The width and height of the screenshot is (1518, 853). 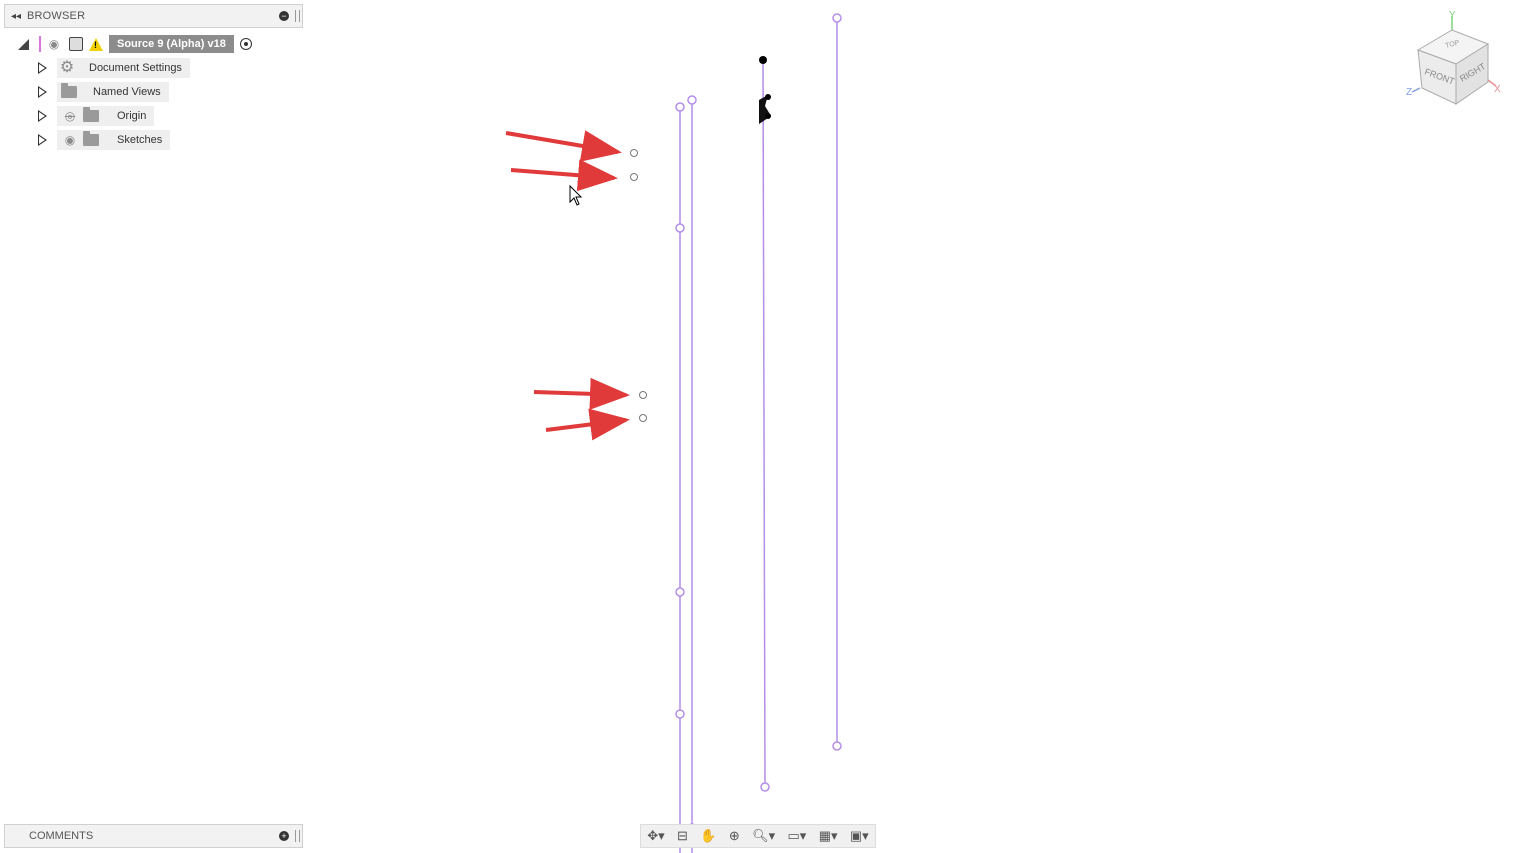 I want to click on sketch-line, so click(x=764, y=424).